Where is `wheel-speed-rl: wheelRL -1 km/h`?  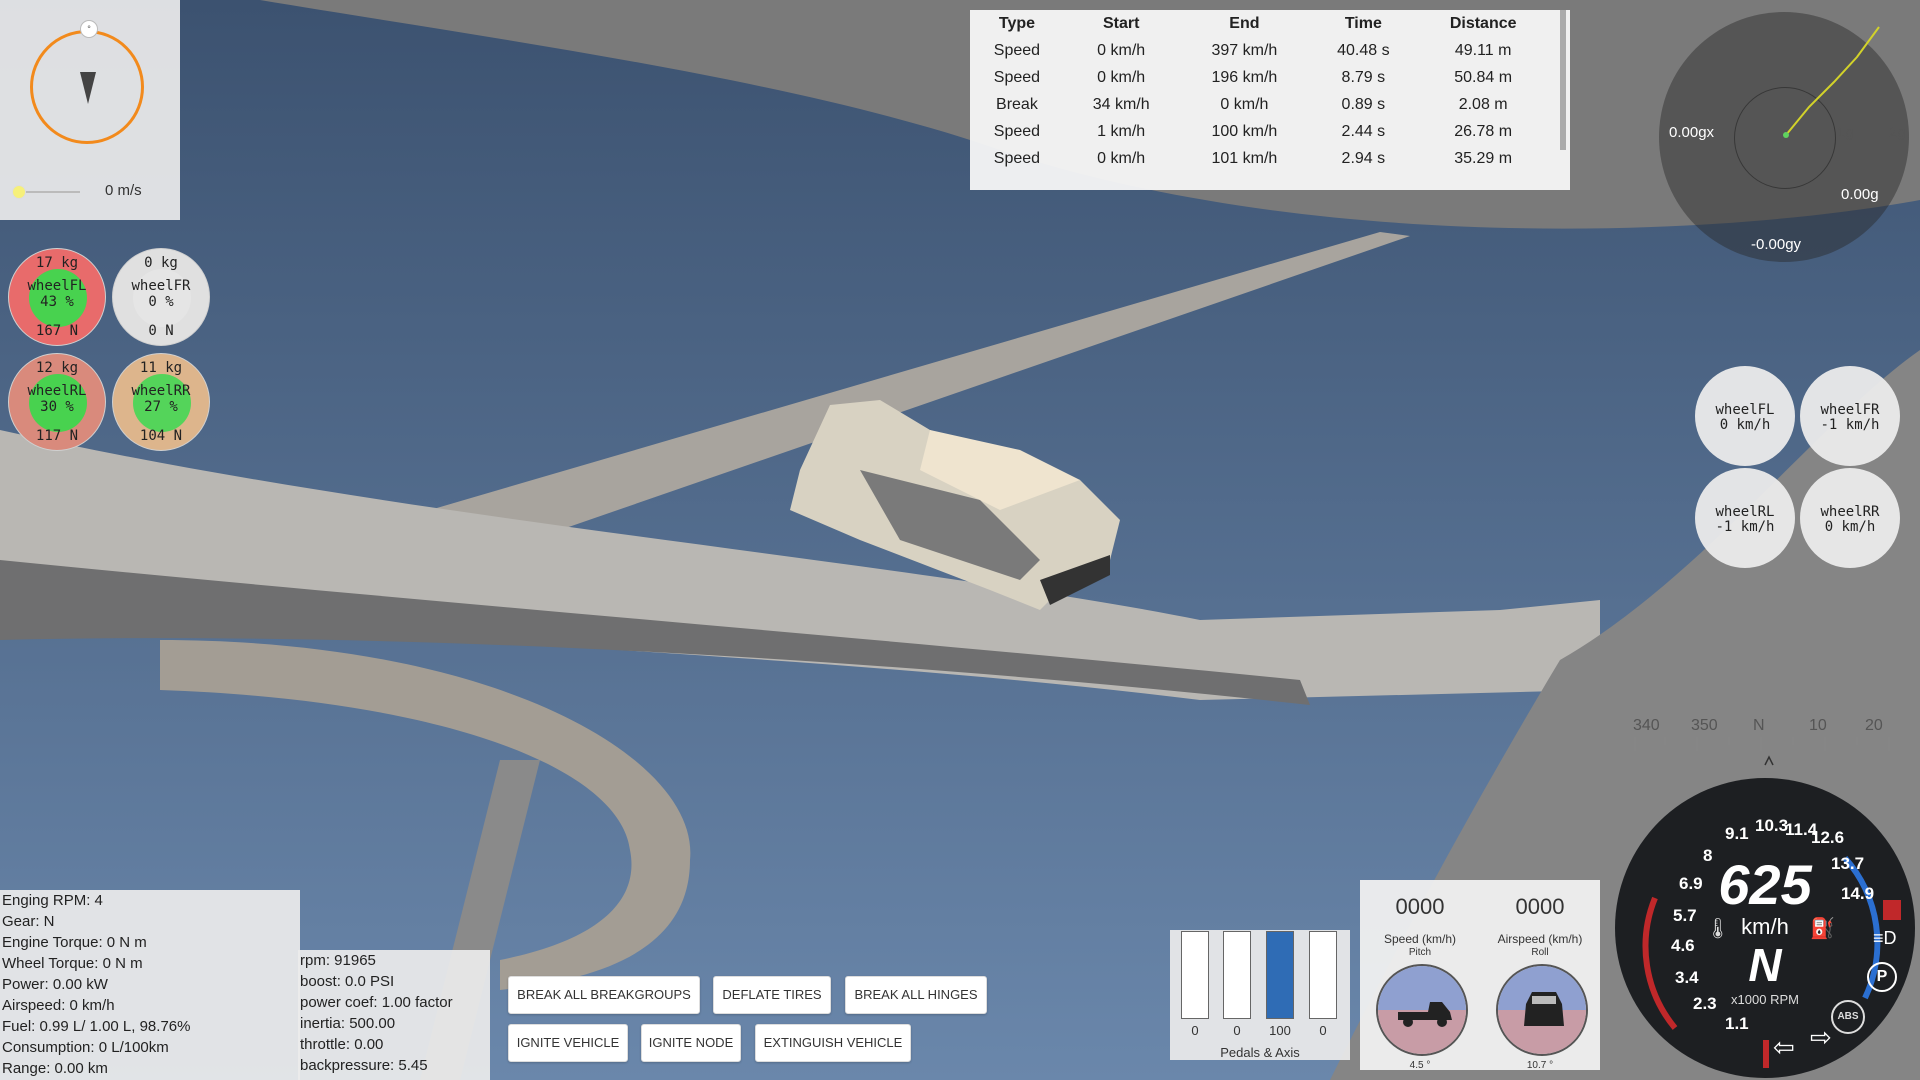
wheel-speed-rl: wheelRL -1 km/h is located at coordinates (1745, 518).